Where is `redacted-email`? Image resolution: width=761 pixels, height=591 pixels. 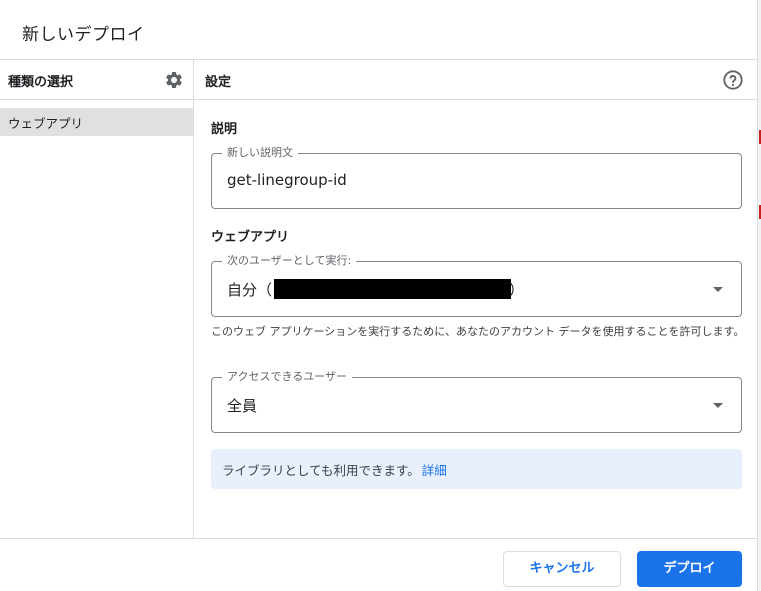 redacted-email is located at coordinates (392, 289).